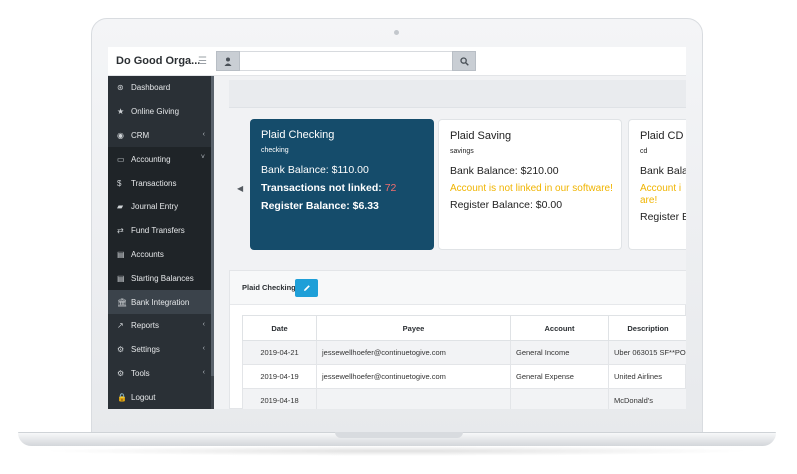 The image size is (797, 474). Describe the element at coordinates (161, 374) in the screenshot. I see `sidebar-item-tools: ⚙ Tools ‹` at that location.